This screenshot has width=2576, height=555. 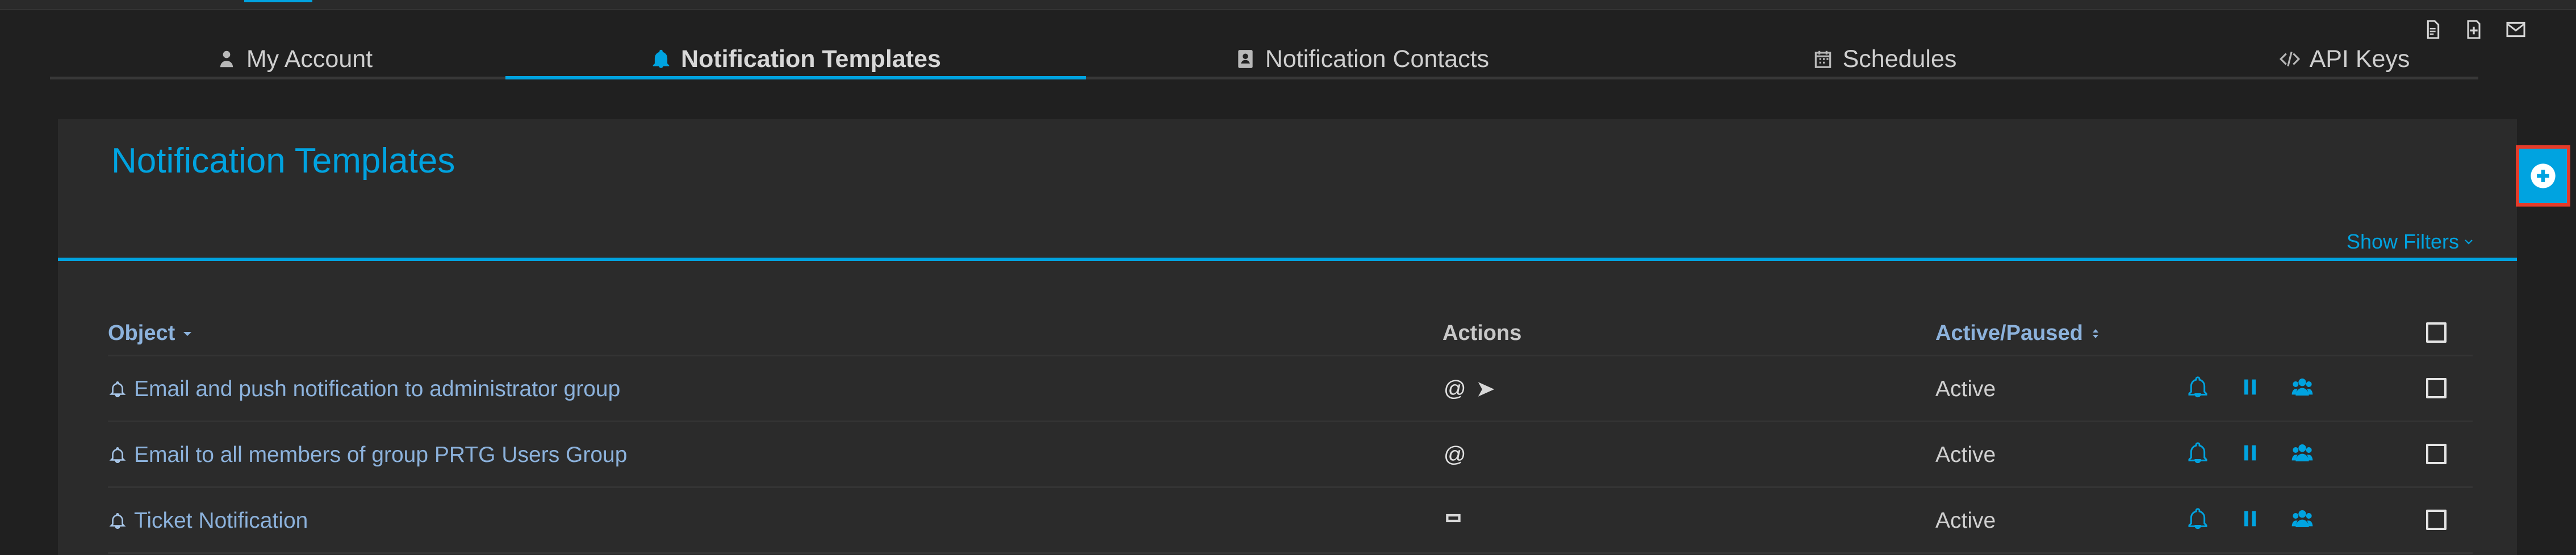 I want to click on tab-notification-contacts: Notification Contacts, so click(x=1362, y=59).